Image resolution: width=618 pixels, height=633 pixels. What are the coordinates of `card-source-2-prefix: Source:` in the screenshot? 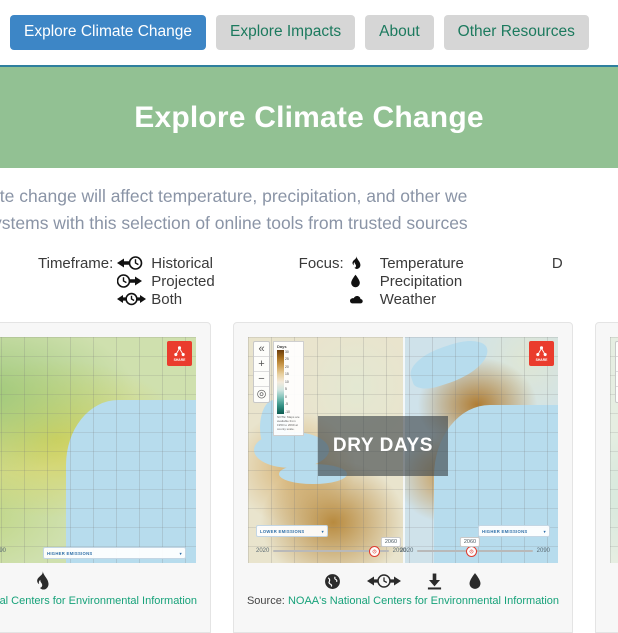 It's located at (265, 601).